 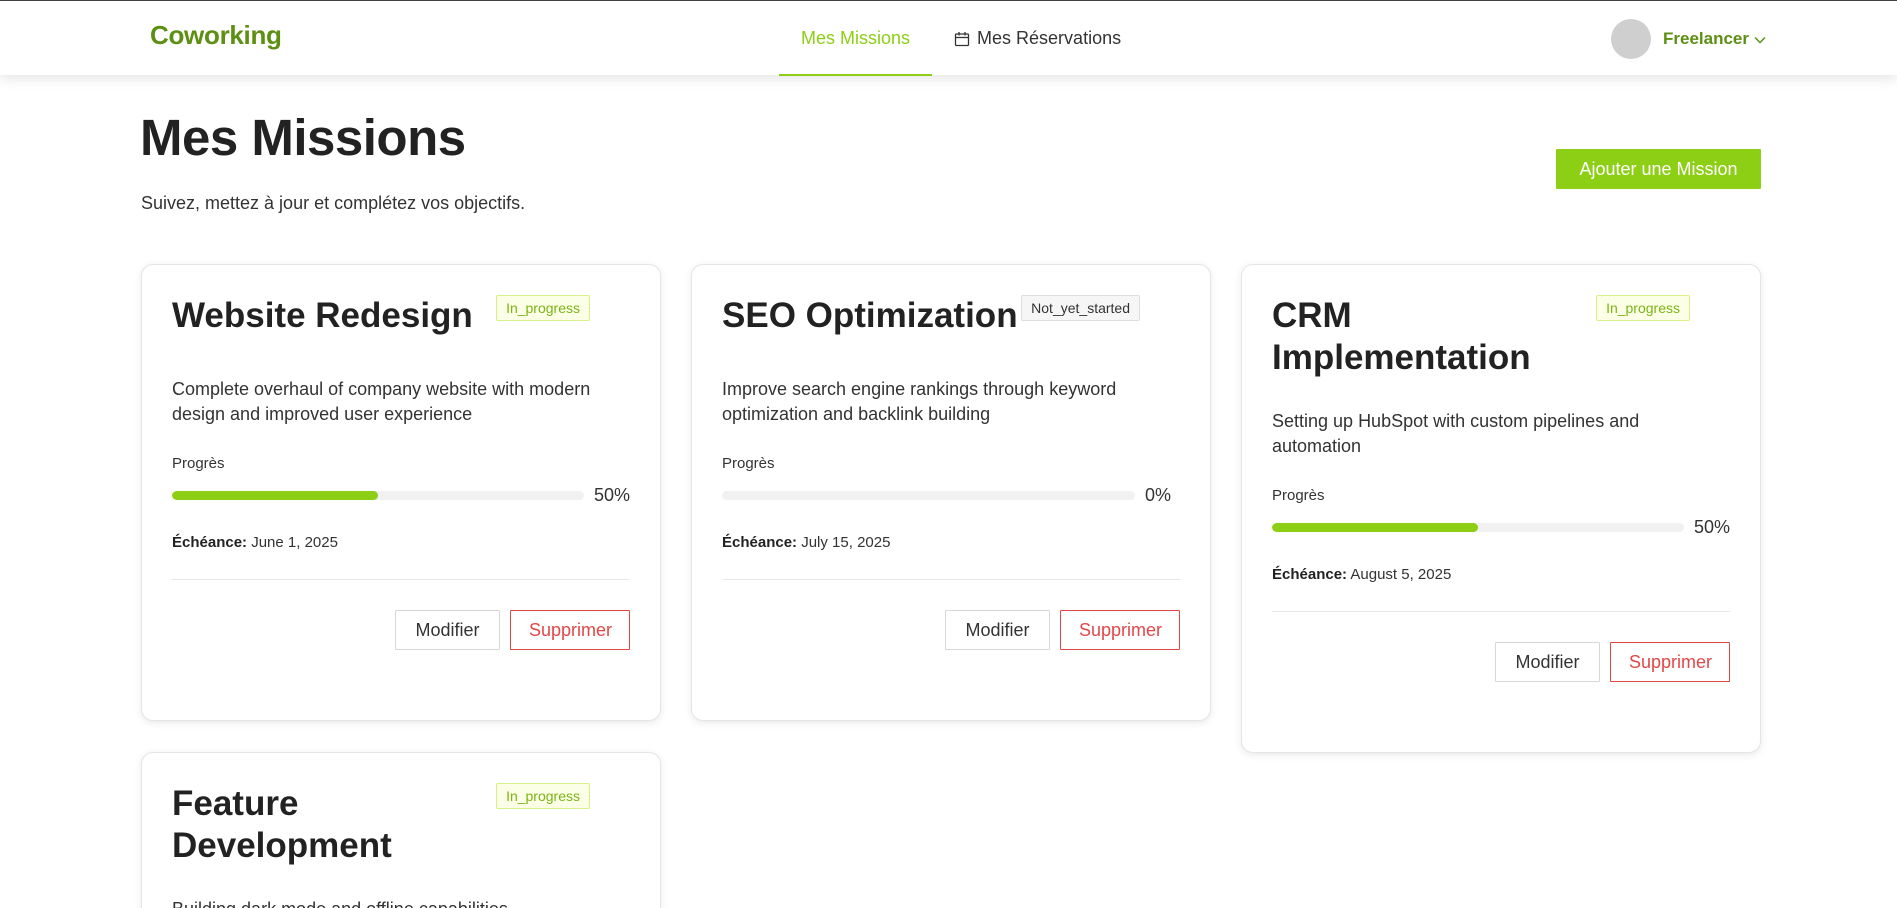 What do you see at coordinates (1401, 574) in the screenshot?
I see `due-value: August 5, 2025` at bounding box center [1401, 574].